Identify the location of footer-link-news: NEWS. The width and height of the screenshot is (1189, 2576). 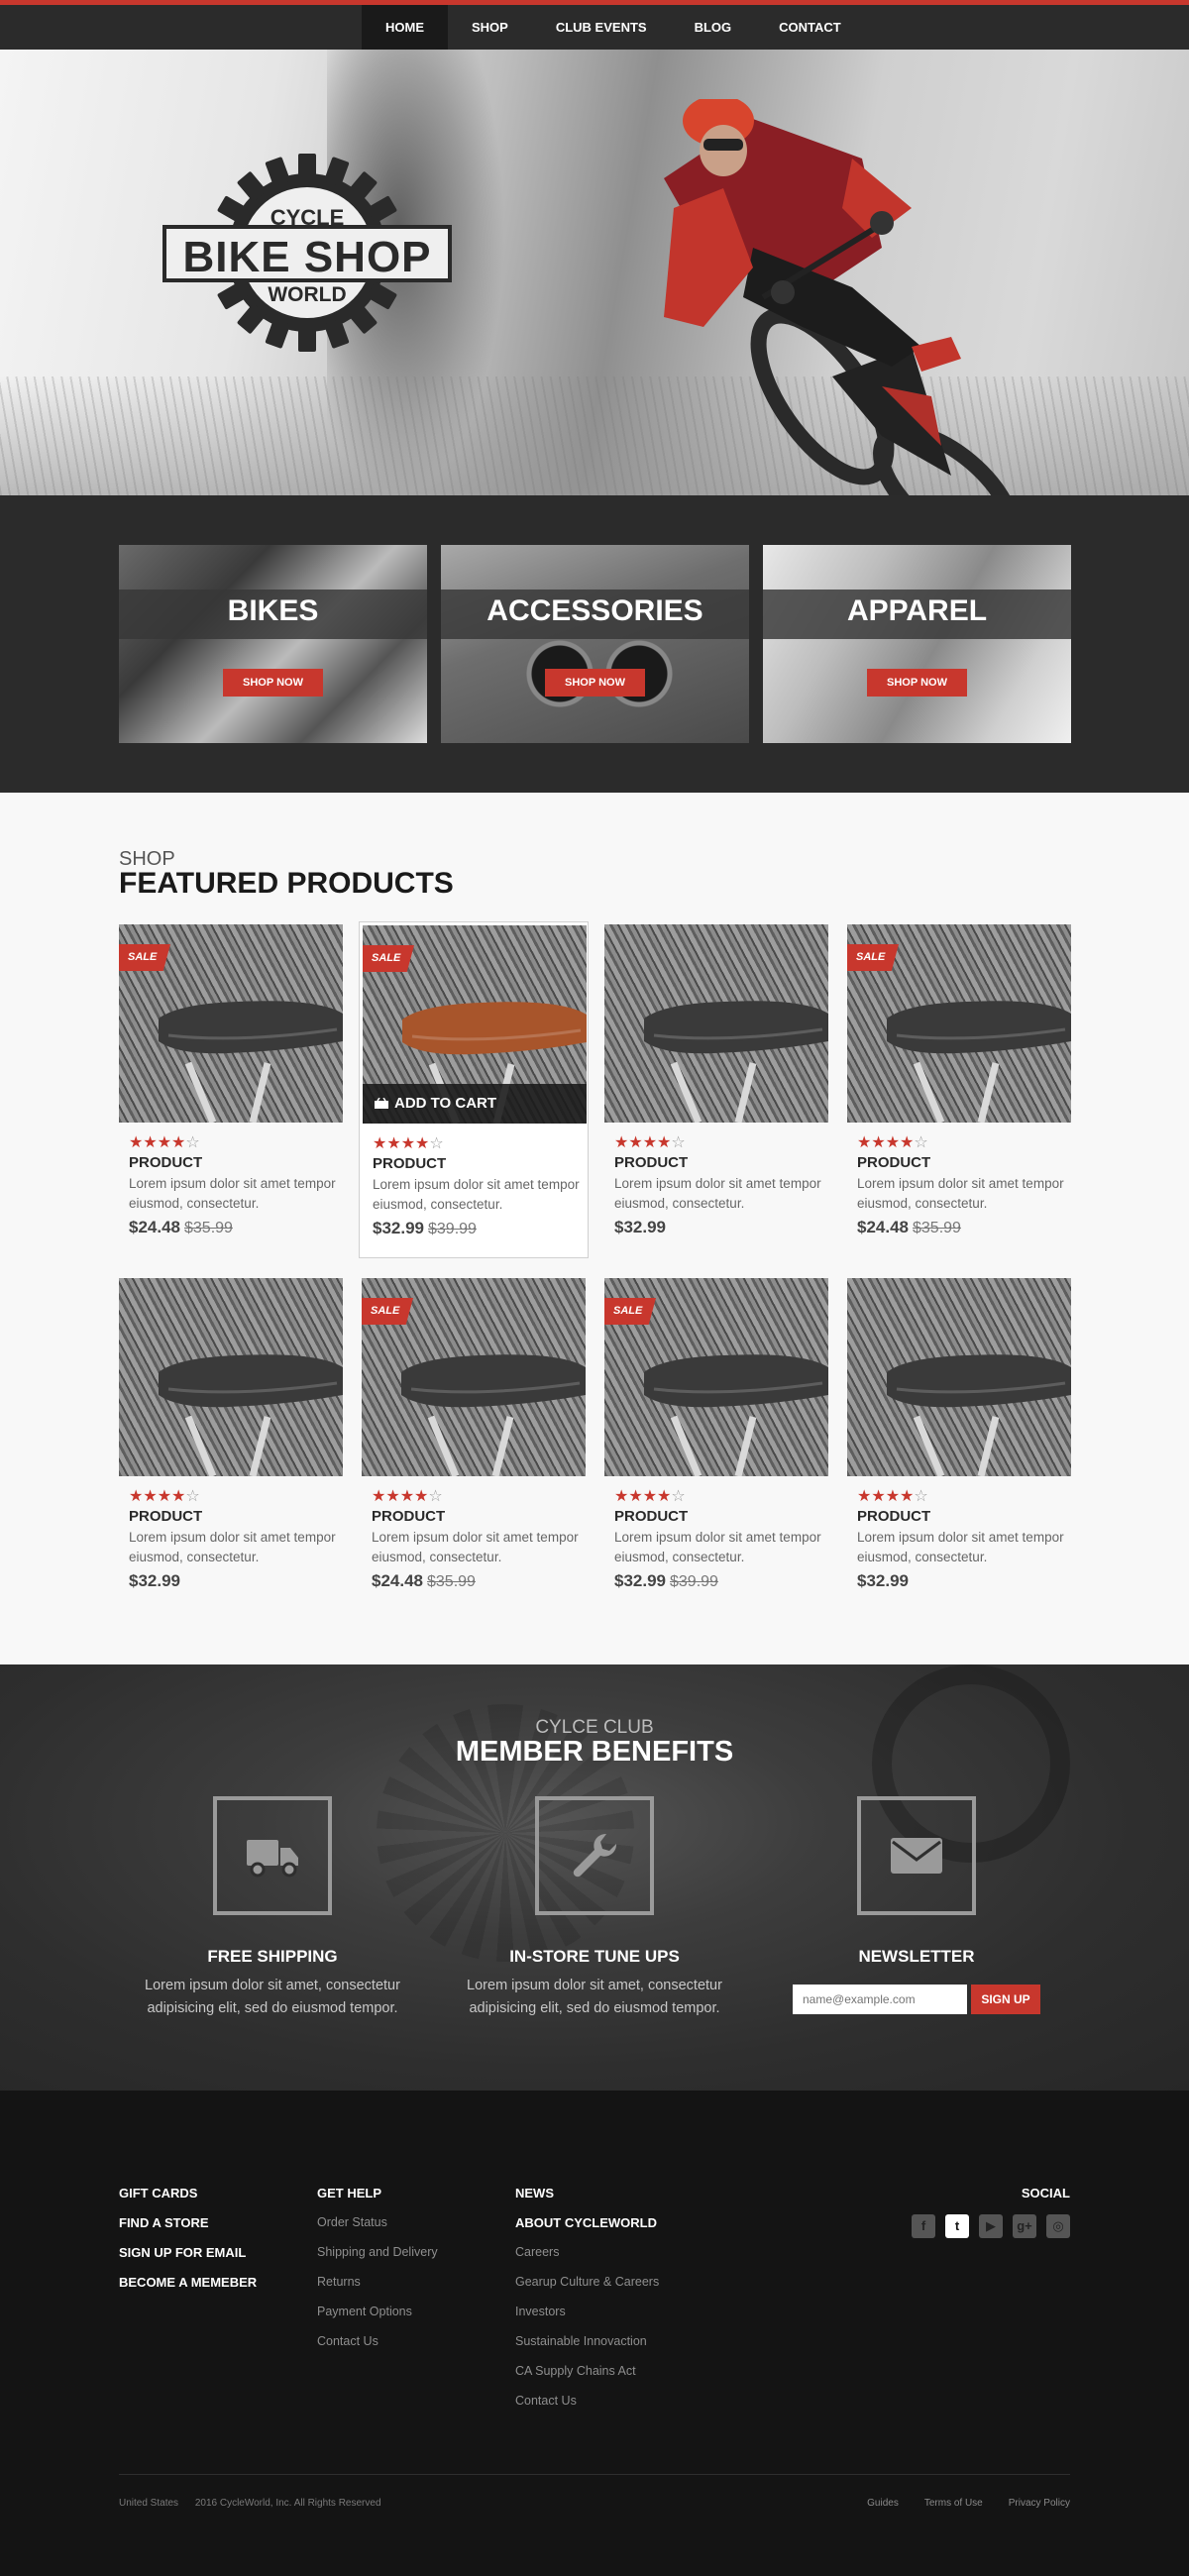
(587, 2200).